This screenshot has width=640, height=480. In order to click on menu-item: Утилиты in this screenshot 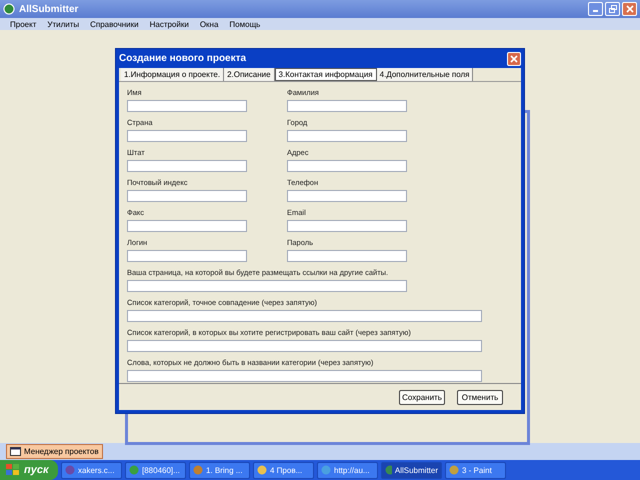, I will do `click(63, 24)`.